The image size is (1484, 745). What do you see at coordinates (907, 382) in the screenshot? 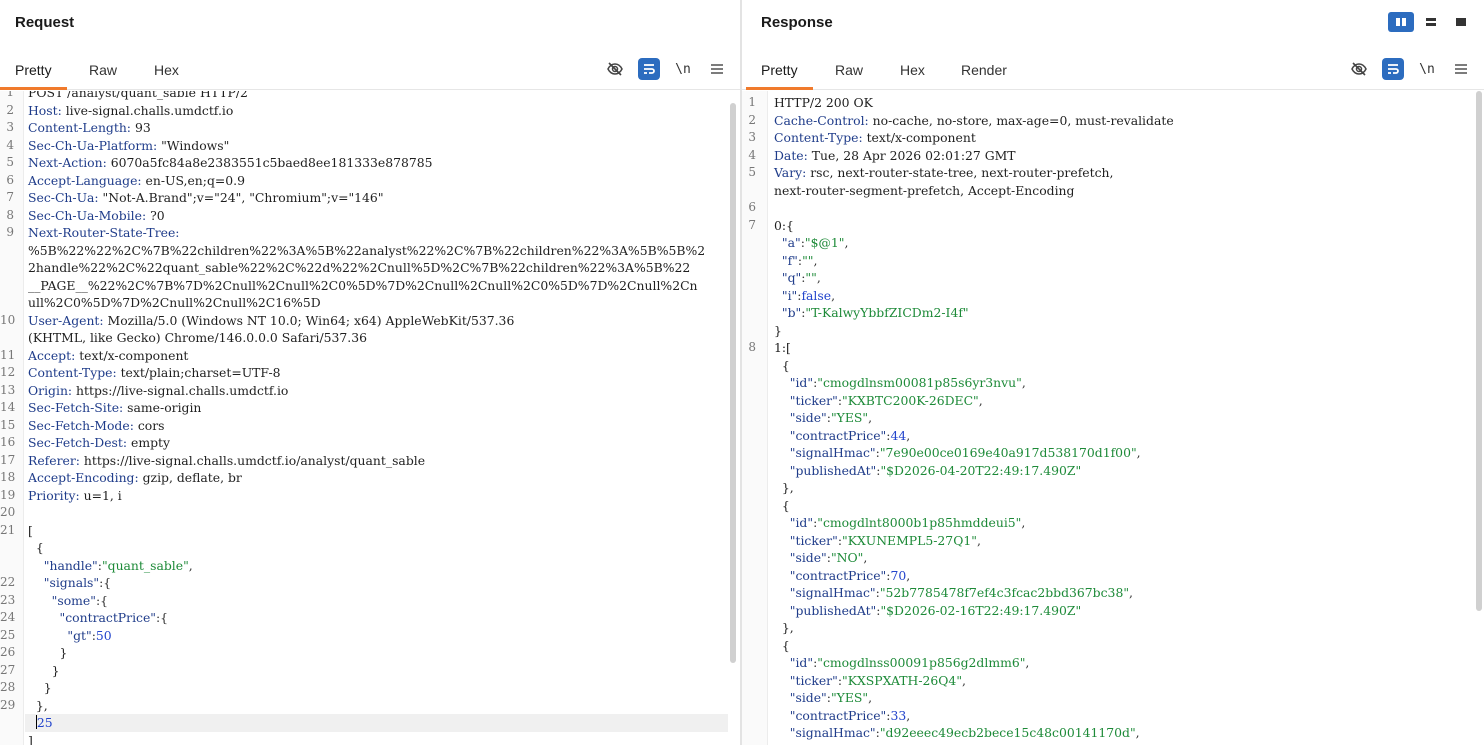
I see `code-text: "id":"cmogdlnsm00081p85s6yr3nvu",` at bounding box center [907, 382].